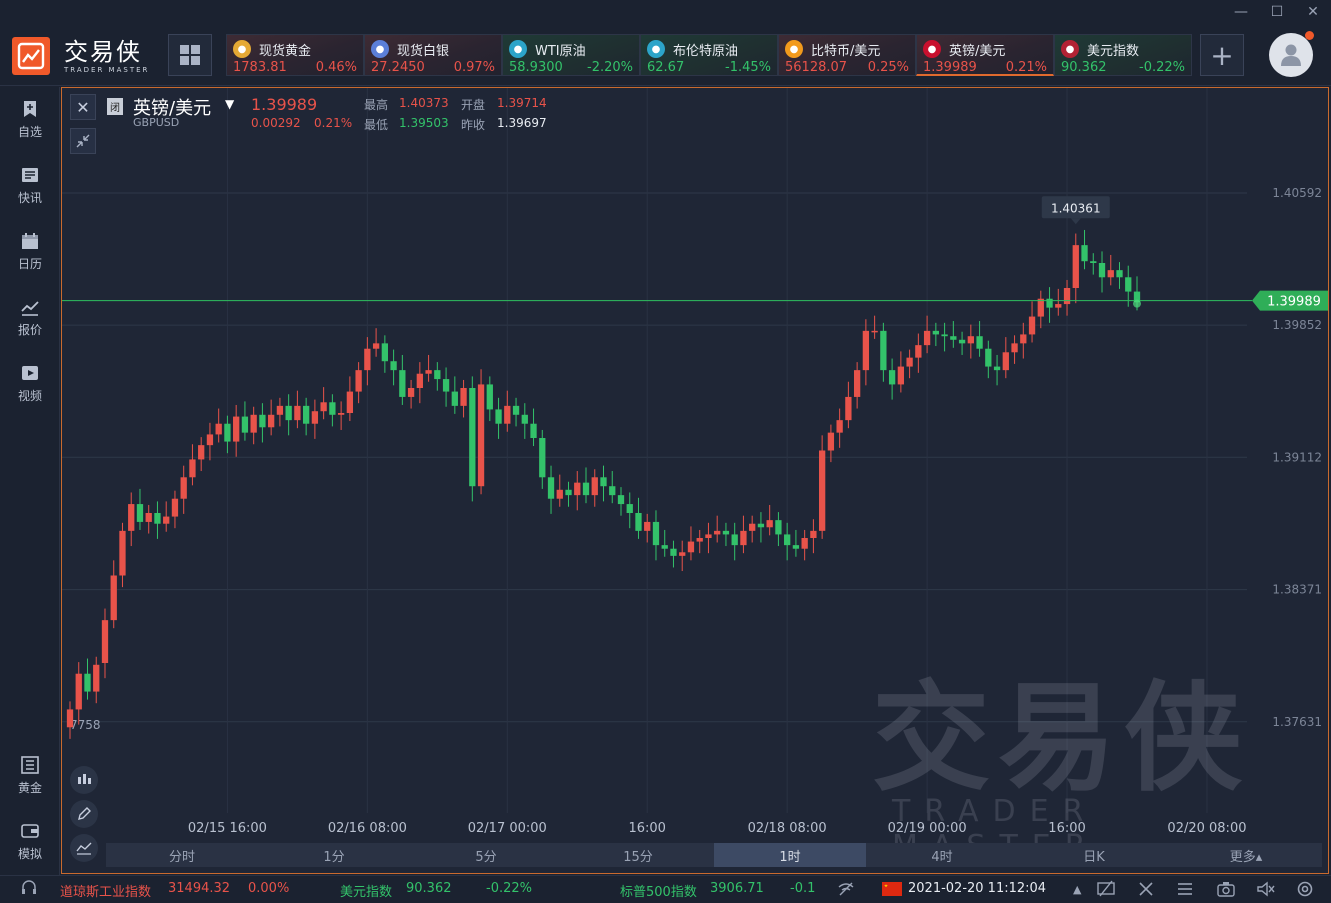  I want to click on sidebar-label: 自选, so click(29, 132).